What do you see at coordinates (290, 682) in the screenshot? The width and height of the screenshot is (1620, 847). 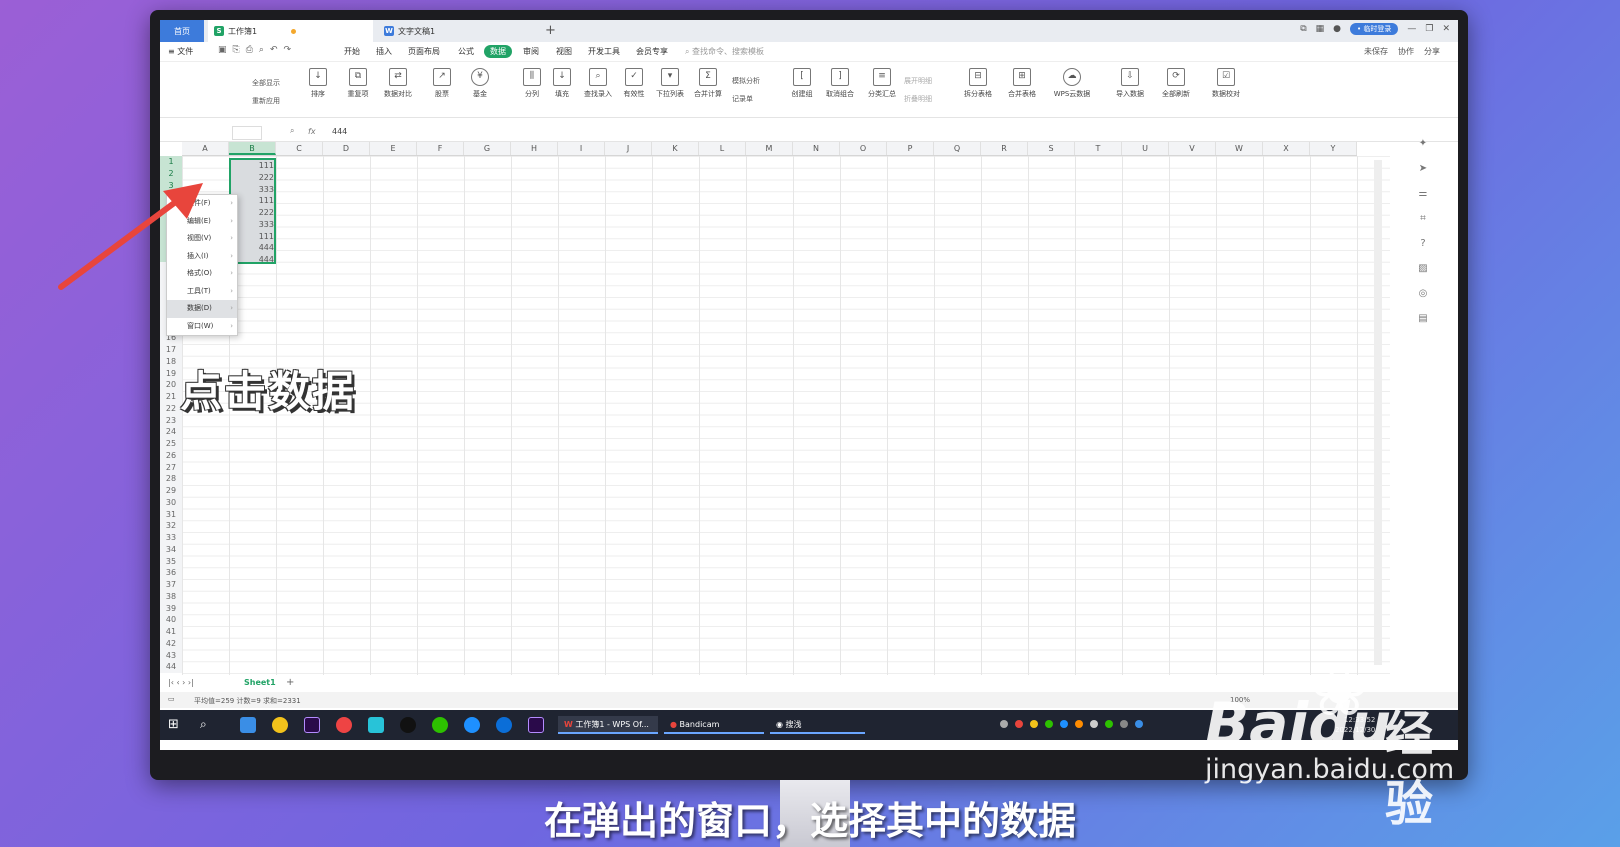 I see `add-sheet-button: +` at bounding box center [290, 682].